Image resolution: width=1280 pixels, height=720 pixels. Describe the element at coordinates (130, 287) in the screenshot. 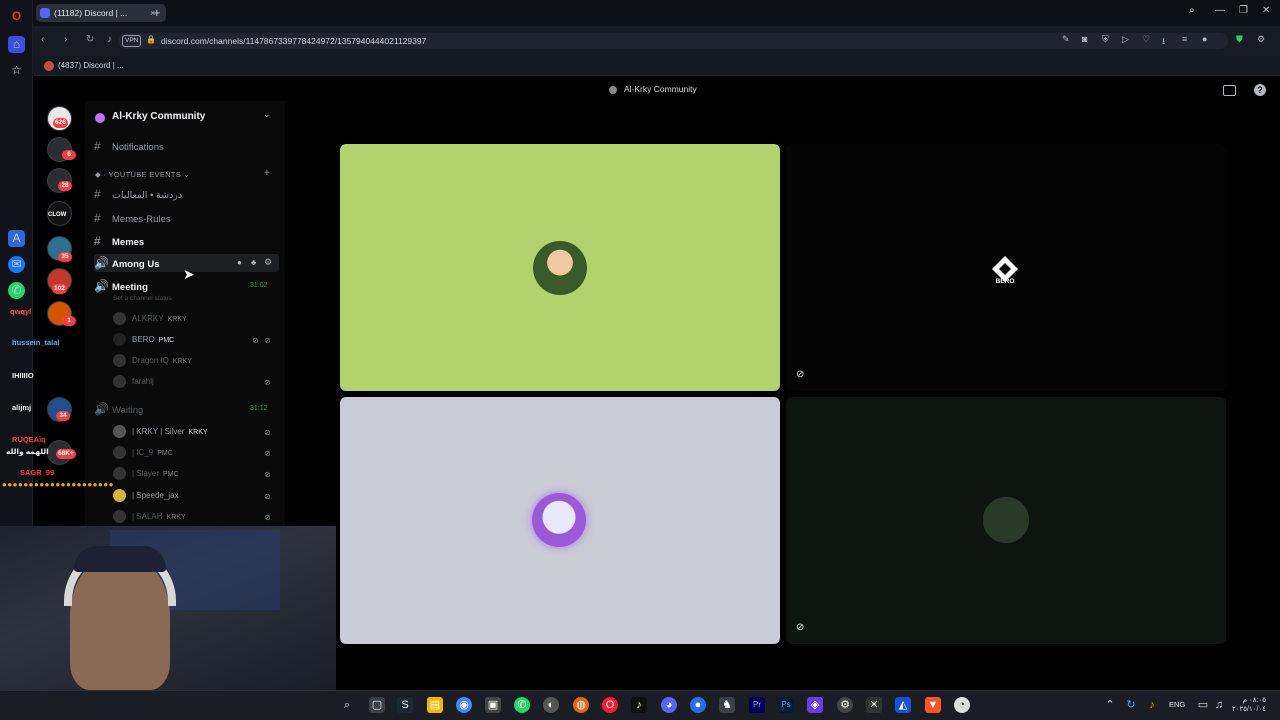

I see `channel-label: Meeting` at that location.